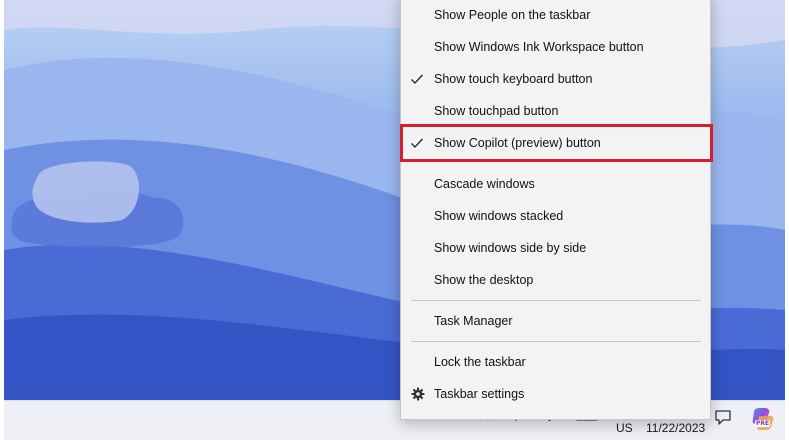 This screenshot has width=789, height=440. What do you see at coordinates (513, 79) in the screenshot?
I see `menu-item-label: Show touch keyboard button` at bounding box center [513, 79].